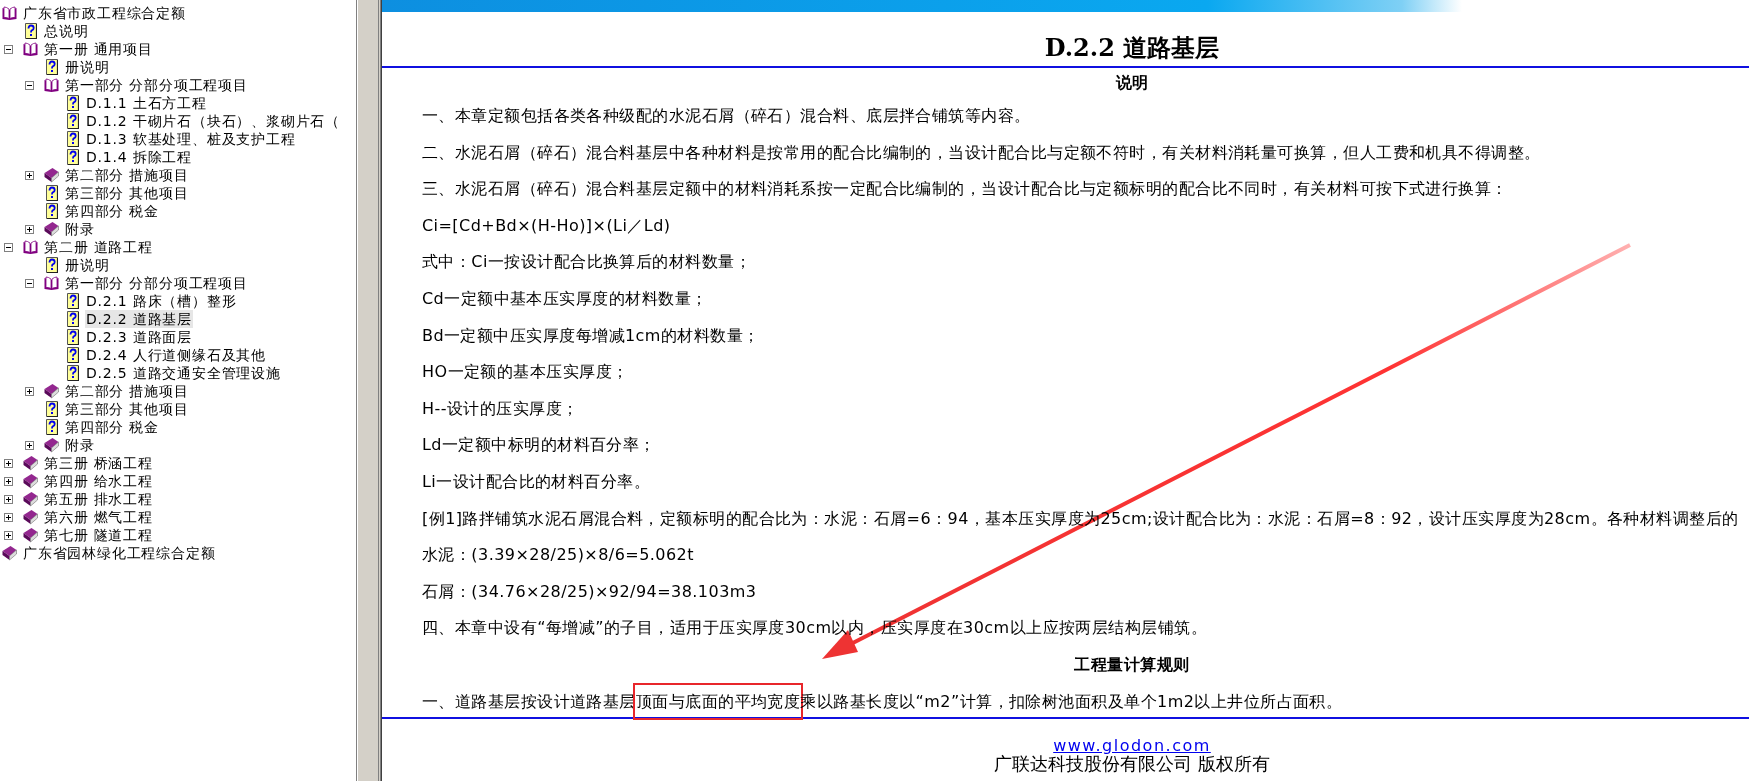 This screenshot has width=1749, height=781. I want to click on page-title: D.2.2 道路基层, so click(1132, 48).